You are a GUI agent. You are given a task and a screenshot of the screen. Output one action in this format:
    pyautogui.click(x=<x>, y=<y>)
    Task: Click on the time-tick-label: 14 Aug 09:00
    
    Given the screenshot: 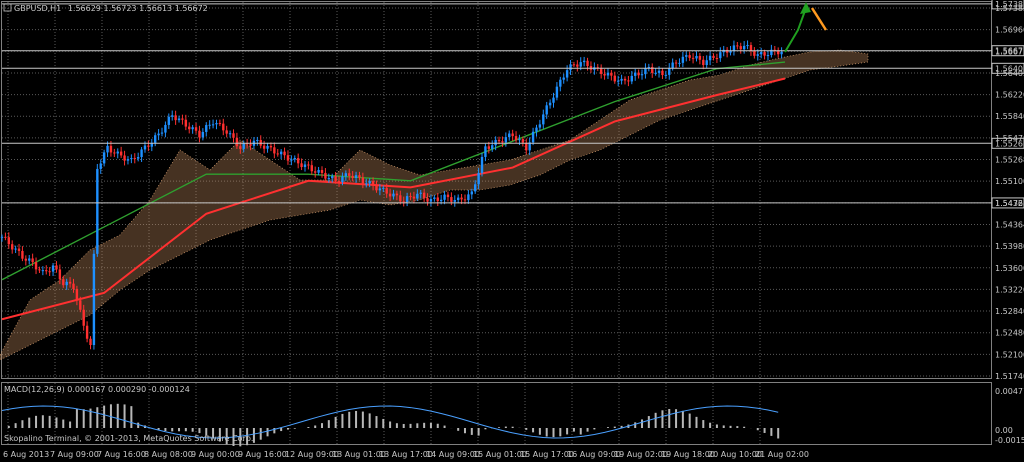 What is the action you would take?
    pyautogui.click(x=453, y=454)
    